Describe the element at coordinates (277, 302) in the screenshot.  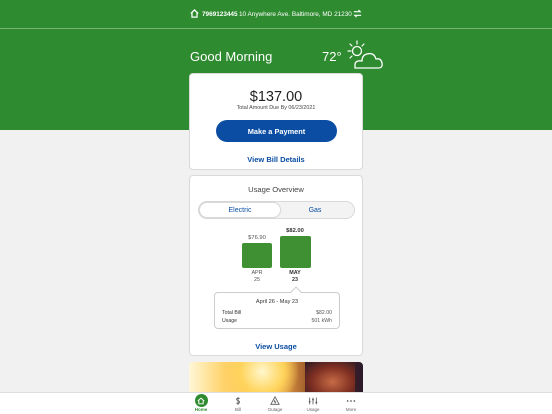
I see `billing-period: April 26 - May 23` at that location.